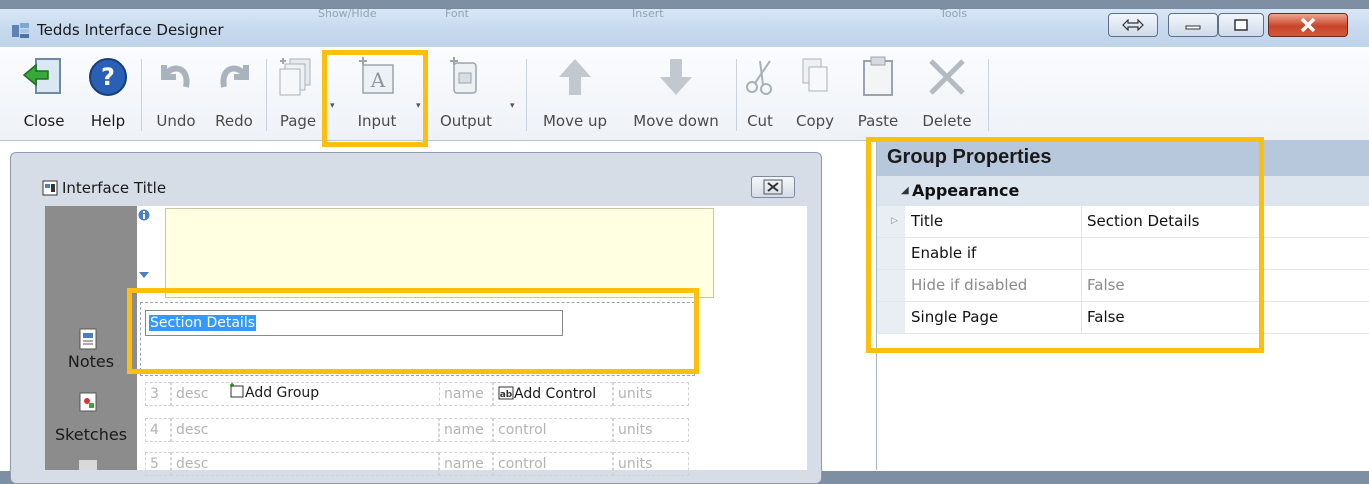 This screenshot has width=1369, height=484. Describe the element at coordinates (947, 121) in the screenshot. I see `delete-label: Delete` at that location.